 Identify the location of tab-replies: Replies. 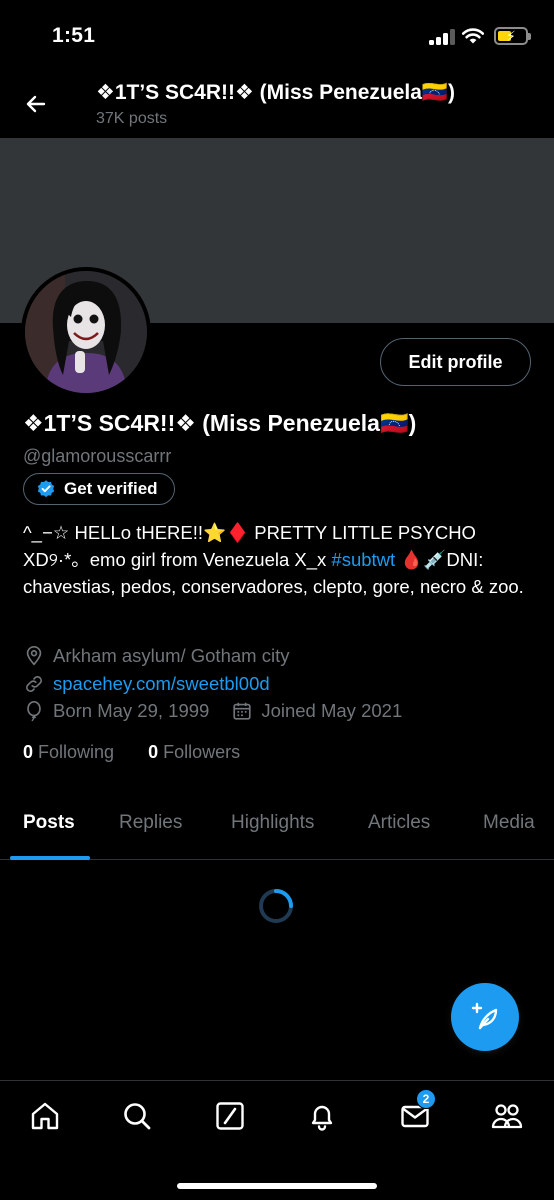
(150, 823).